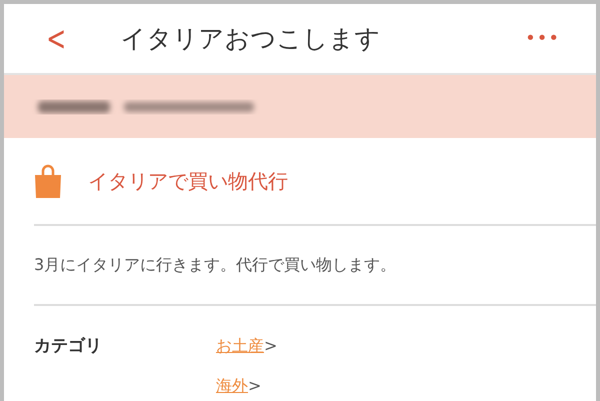 The width and height of the screenshot is (600, 401). I want to click on shopping-bag-icon, so click(48, 181).